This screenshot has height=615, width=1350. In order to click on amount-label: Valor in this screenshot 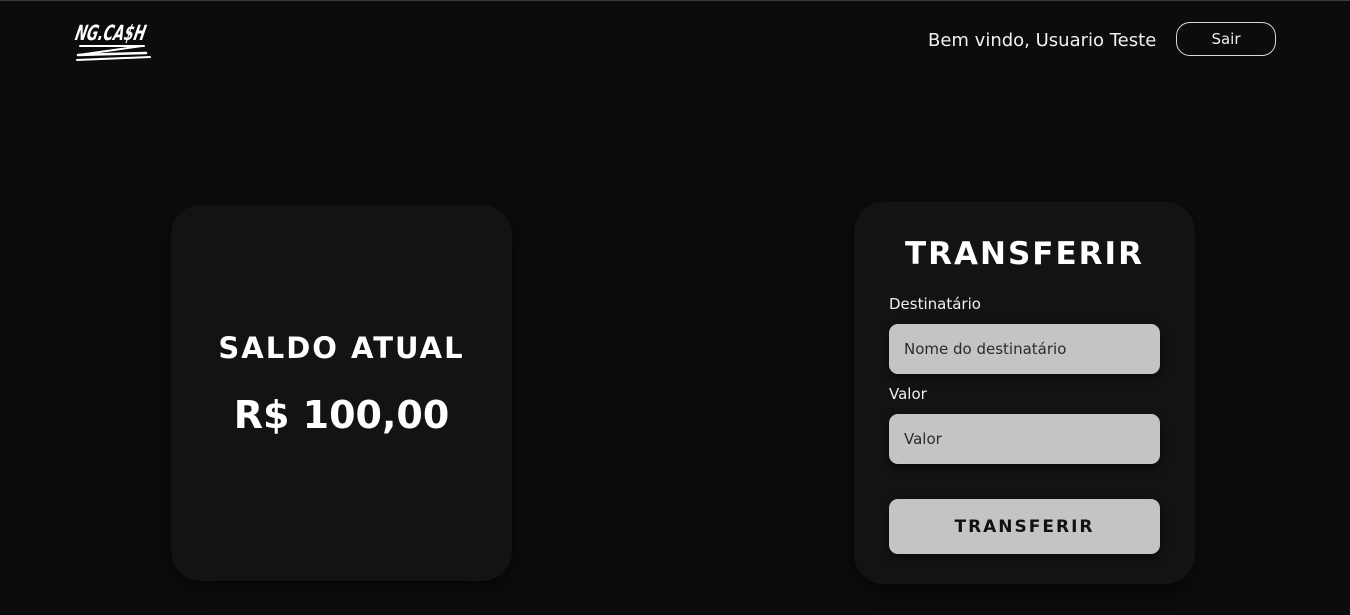, I will do `click(908, 394)`.